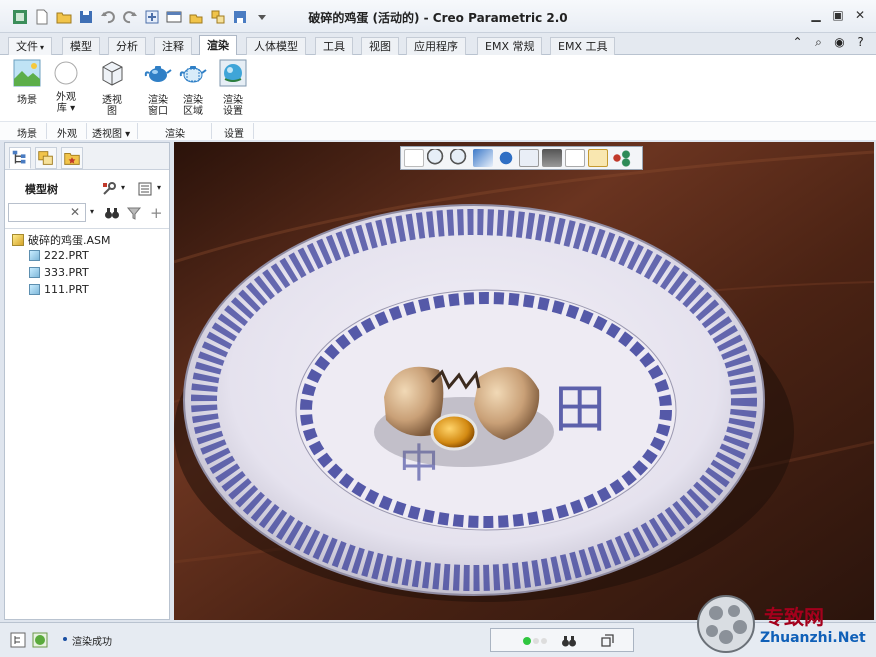 The width and height of the screenshot is (876, 657). What do you see at coordinates (460, 158) in the screenshot?
I see `zoom-out-icon` at bounding box center [460, 158].